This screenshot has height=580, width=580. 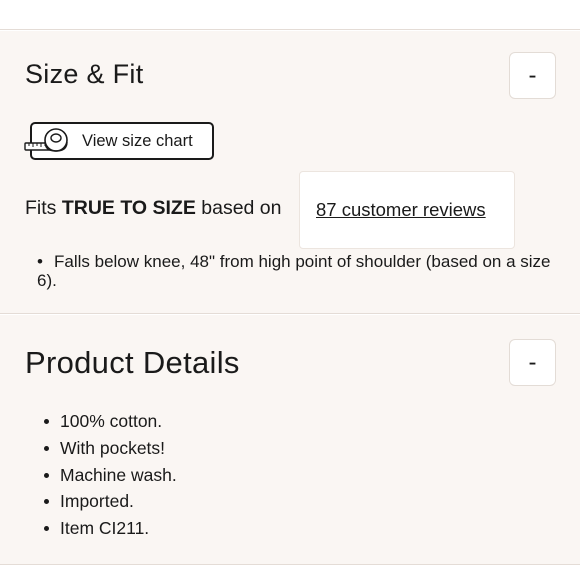 What do you see at coordinates (532, 75) in the screenshot?
I see `size-fit-collapse-button: -` at bounding box center [532, 75].